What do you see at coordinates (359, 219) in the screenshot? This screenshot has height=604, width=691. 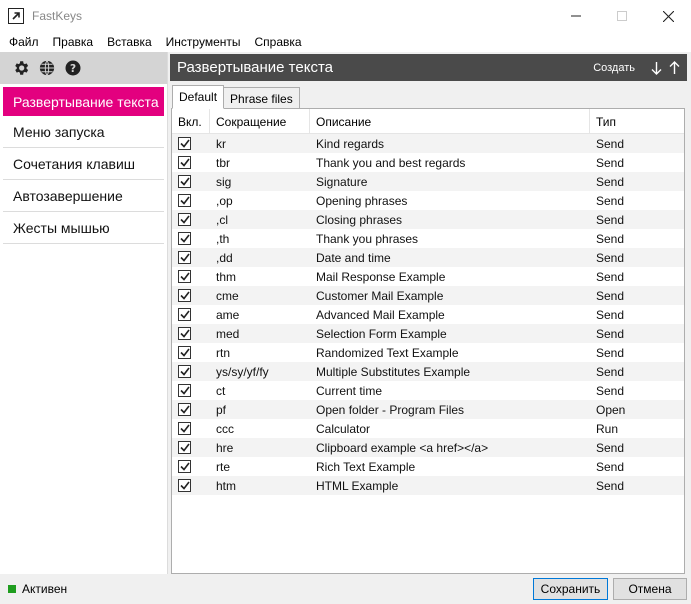 I see `cell-description: Closing phrases` at bounding box center [359, 219].